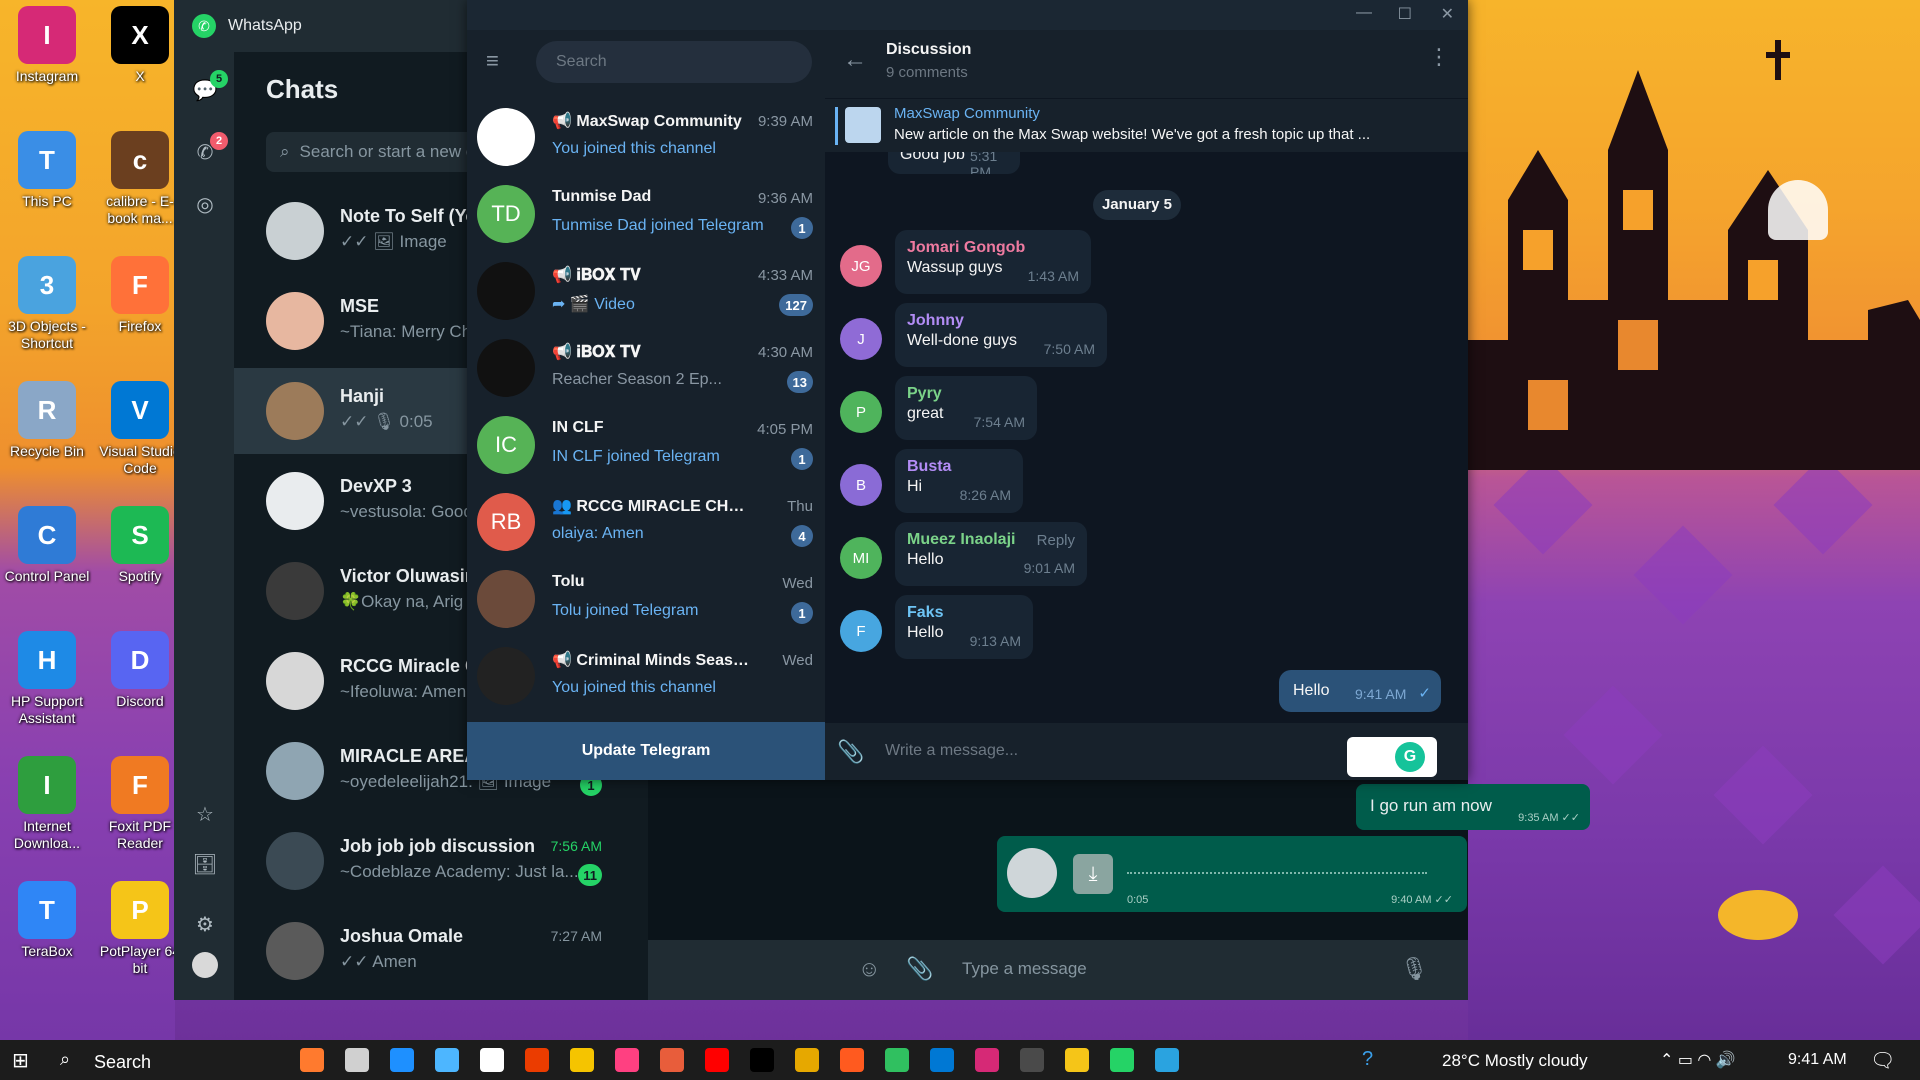 The height and width of the screenshot is (1080, 1920). I want to click on telegram-chat-item: IC IN CLF IN CLF joined Telegram 4:05 PM 1, so click(646, 444).